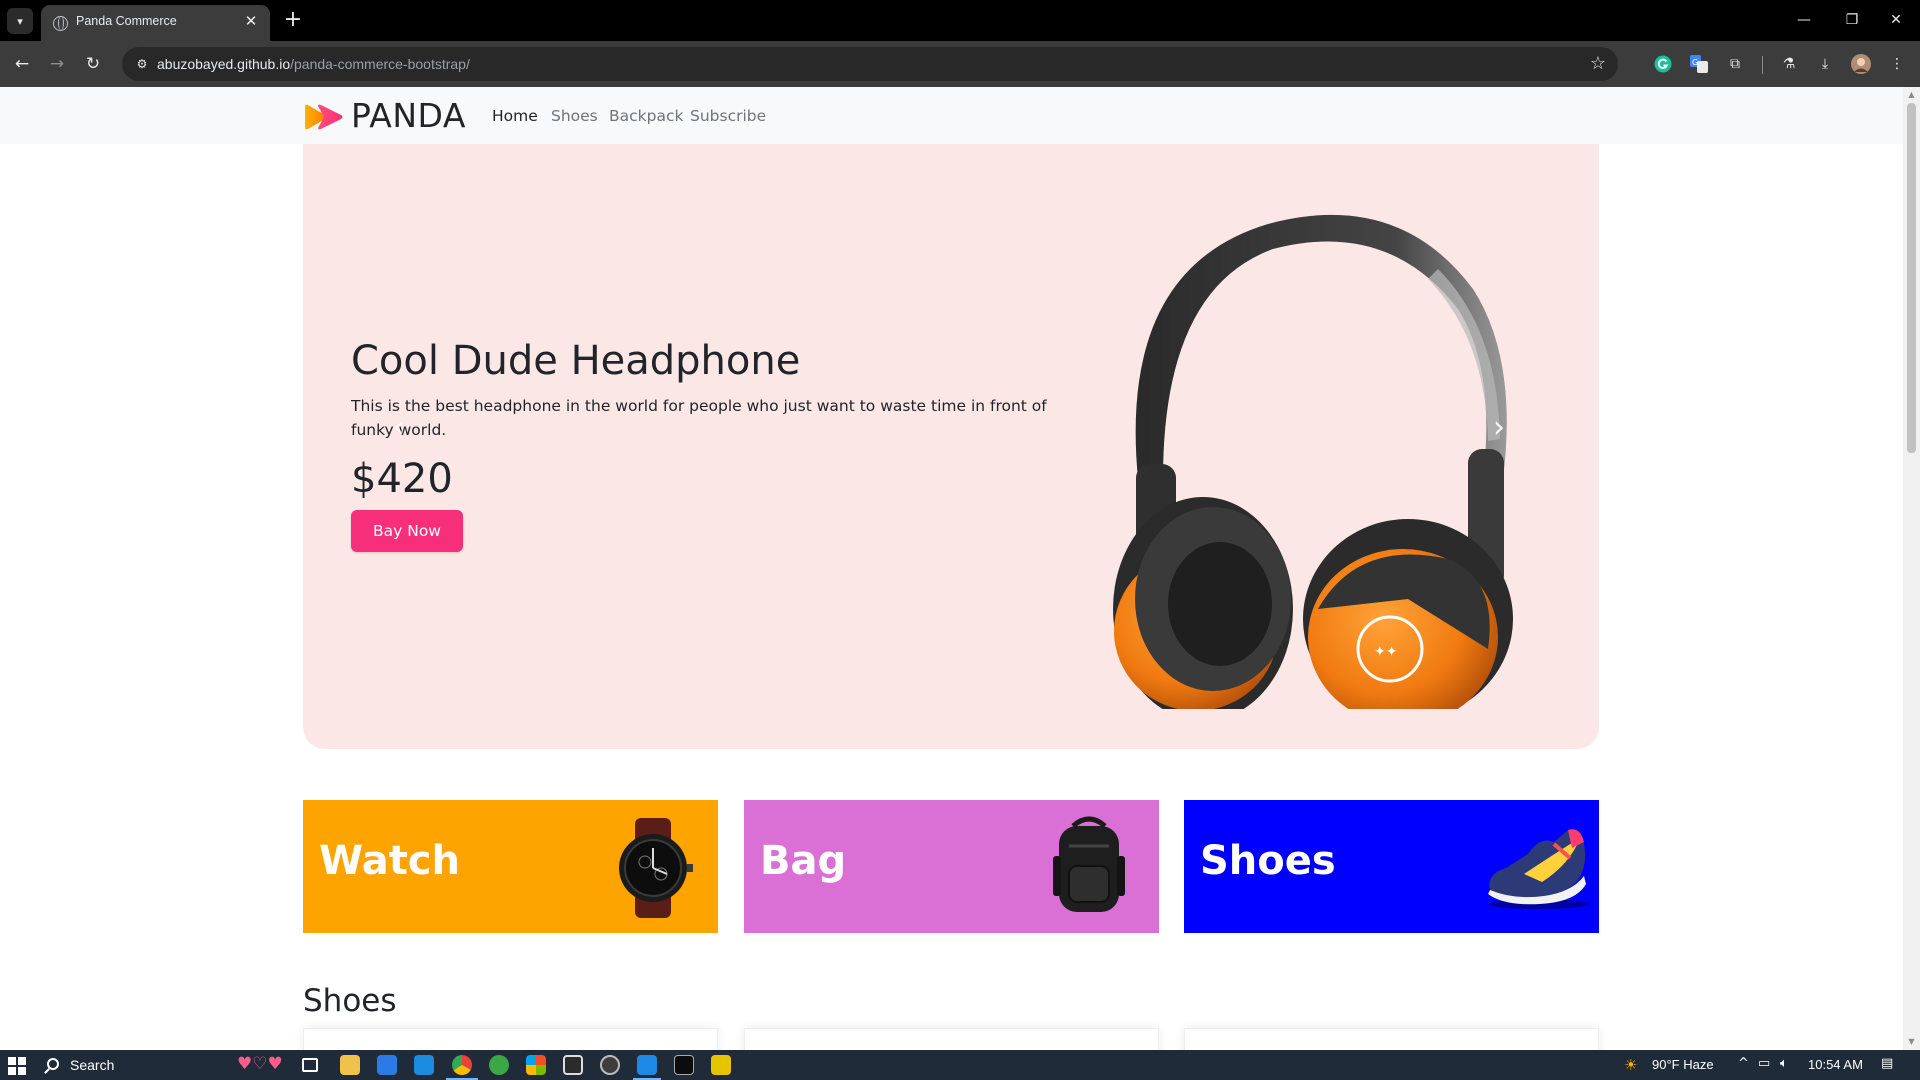 The width and height of the screenshot is (1920, 1080). I want to click on reload-icon: ↻, so click(93, 64).